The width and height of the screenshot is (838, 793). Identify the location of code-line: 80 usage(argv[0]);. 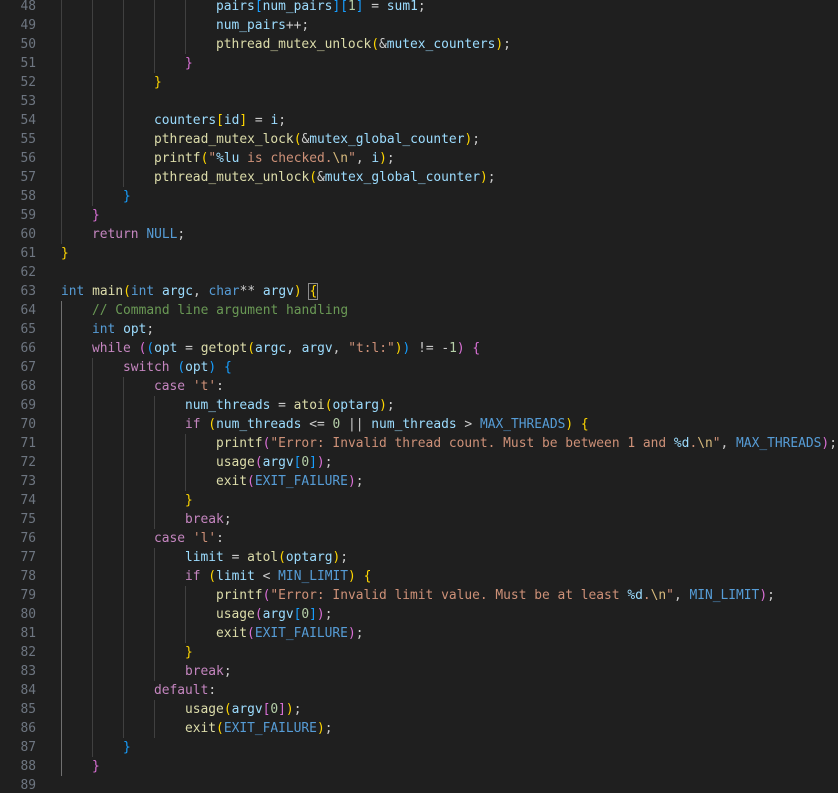
(419, 614).